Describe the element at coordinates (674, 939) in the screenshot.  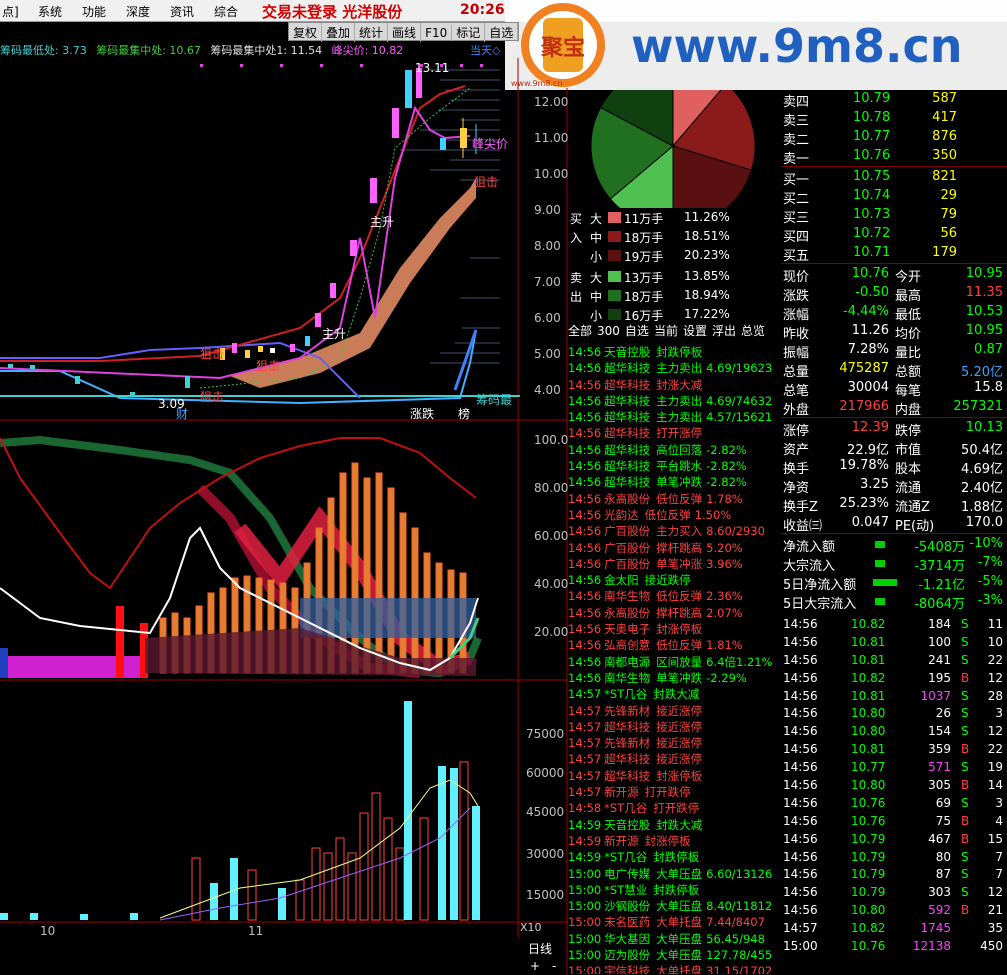
I see `news-item: 15:00 华大基因 大单压盘 56.45/948` at that location.